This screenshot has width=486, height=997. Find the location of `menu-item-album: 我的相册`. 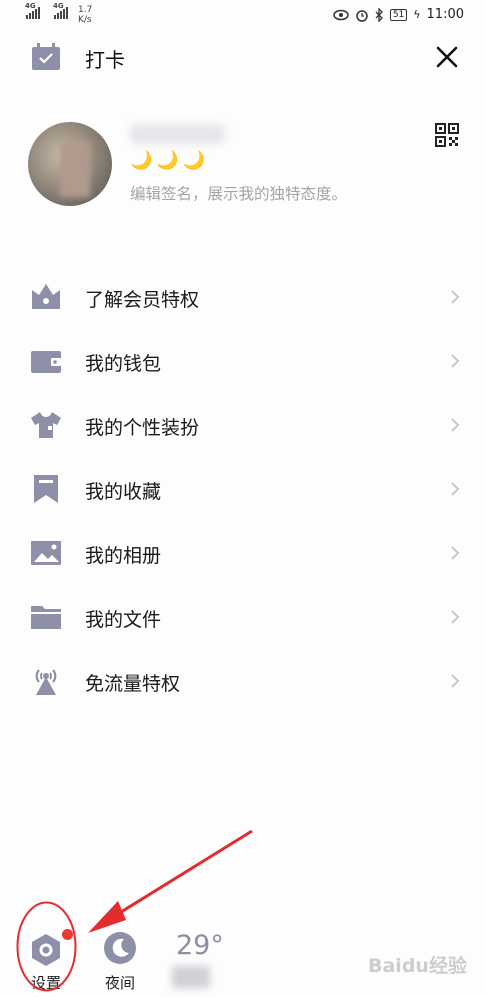

menu-item-album: 我的相册 is located at coordinates (243, 553).